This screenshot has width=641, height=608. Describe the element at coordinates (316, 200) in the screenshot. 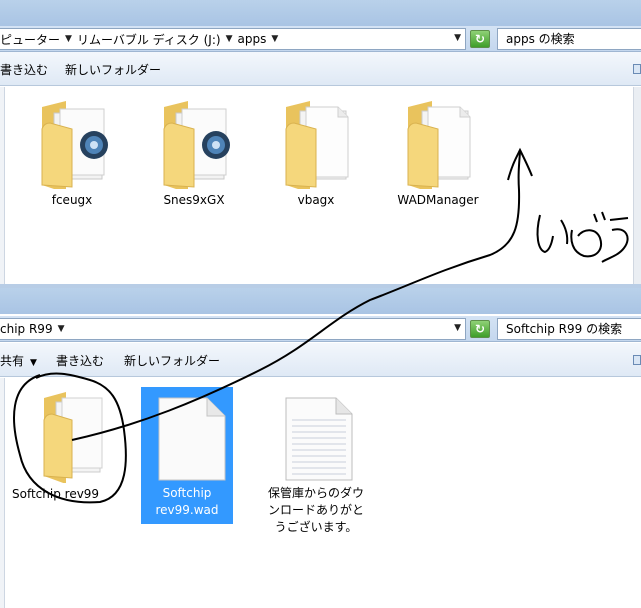

I see `folder-label: vbagx` at that location.